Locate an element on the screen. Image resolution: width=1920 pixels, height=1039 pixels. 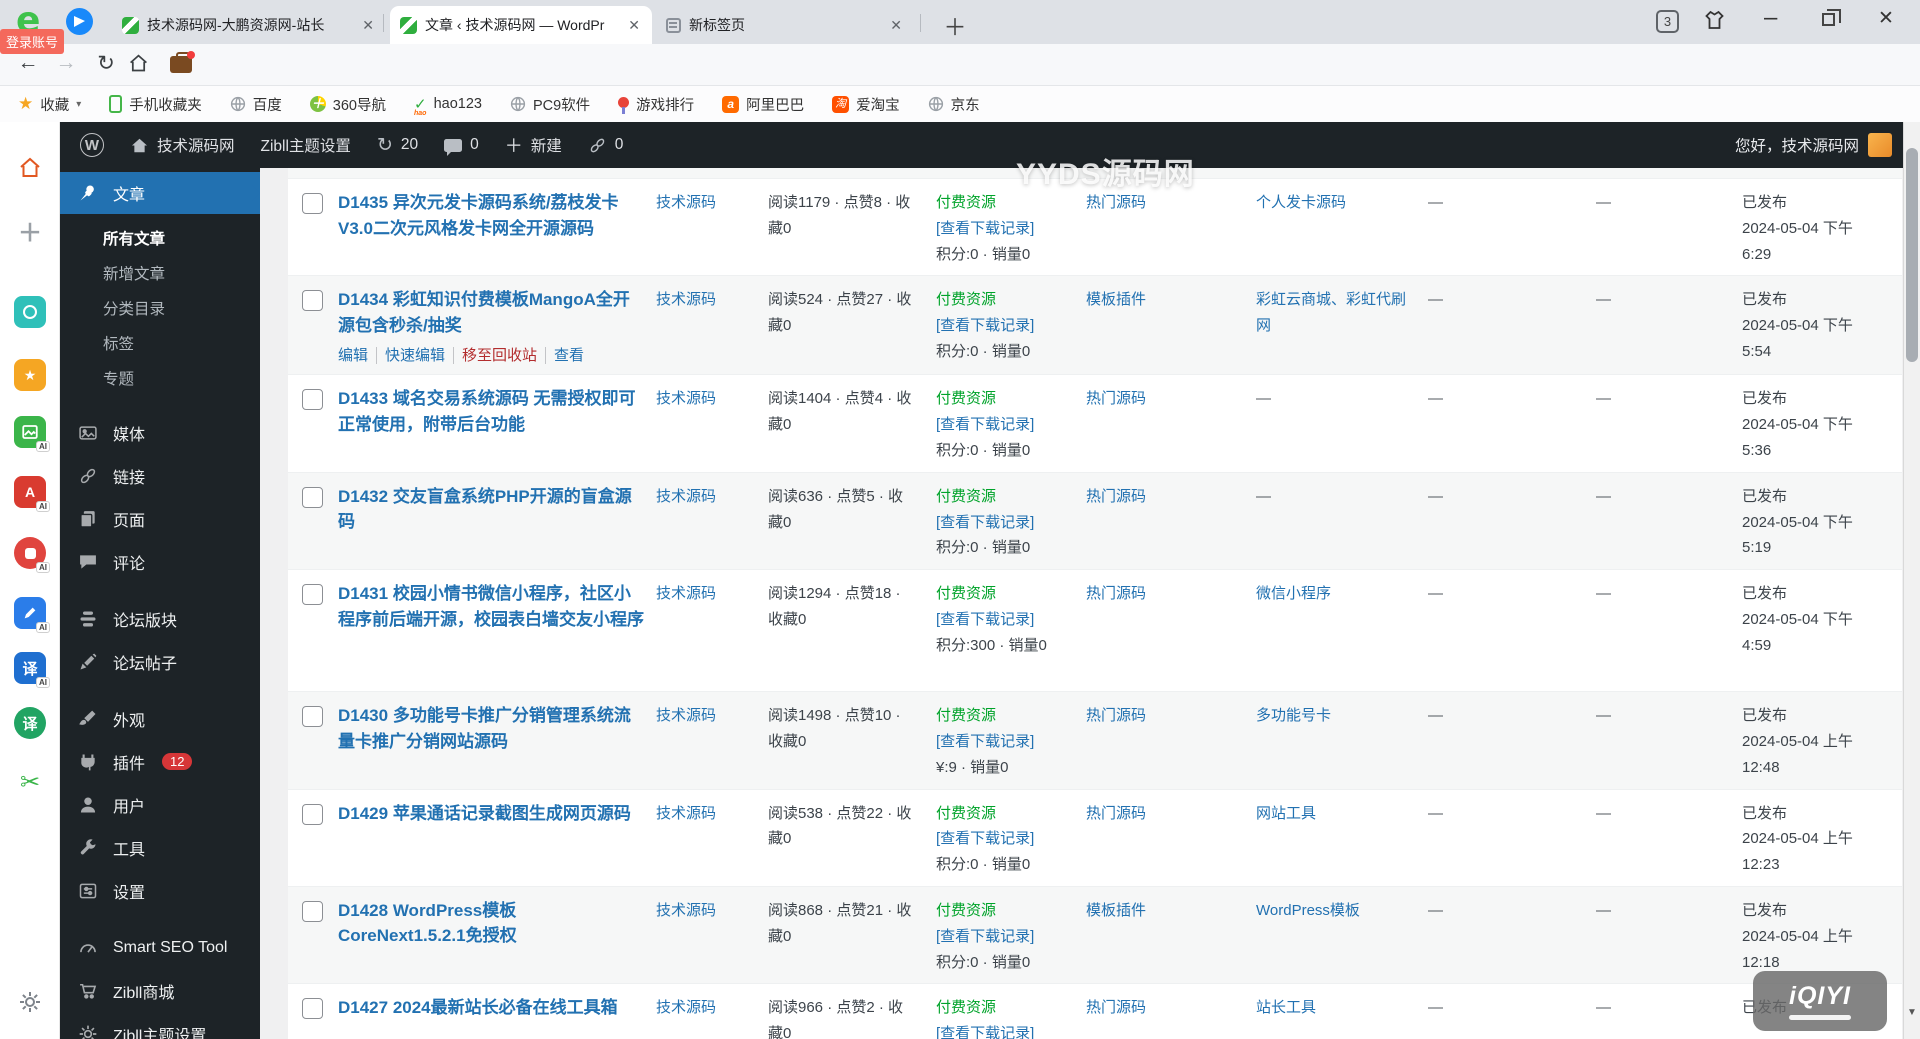
submenu-tags: 标签 is located at coordinates (160, 344).